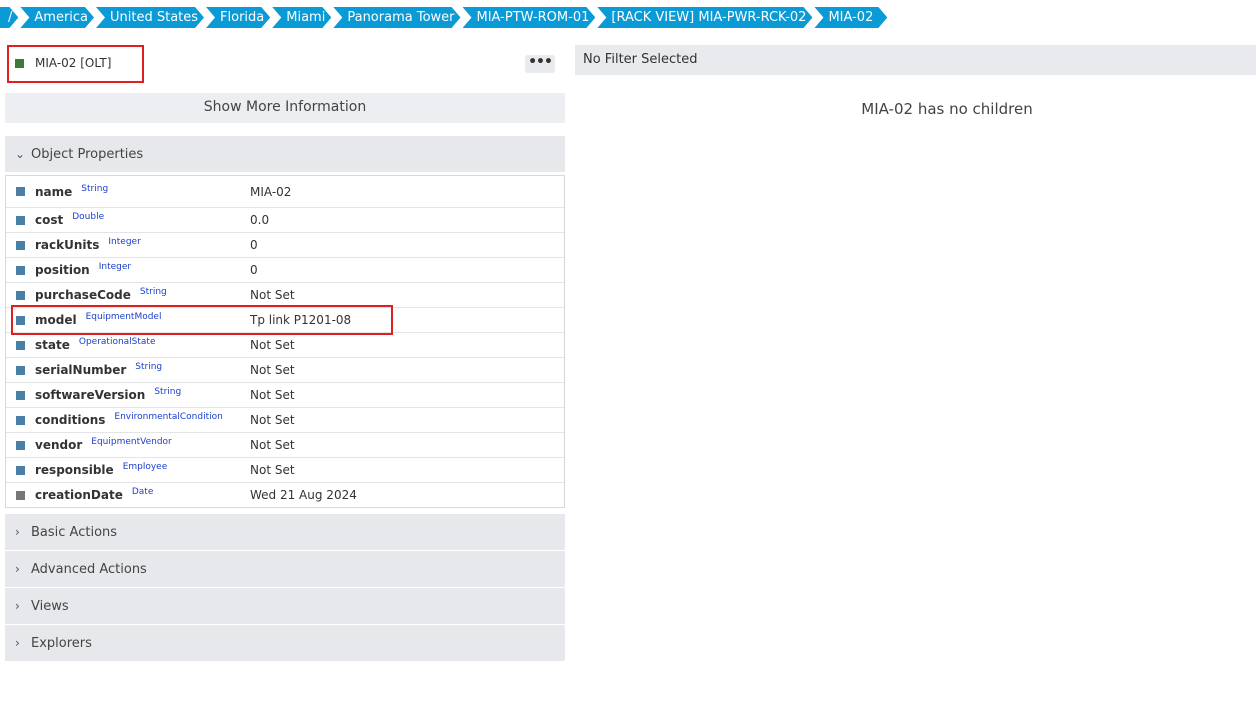 This screenshot has height=722, width=1256. I want to click on show-more-information-button: Show More Information, so click(285, 108).